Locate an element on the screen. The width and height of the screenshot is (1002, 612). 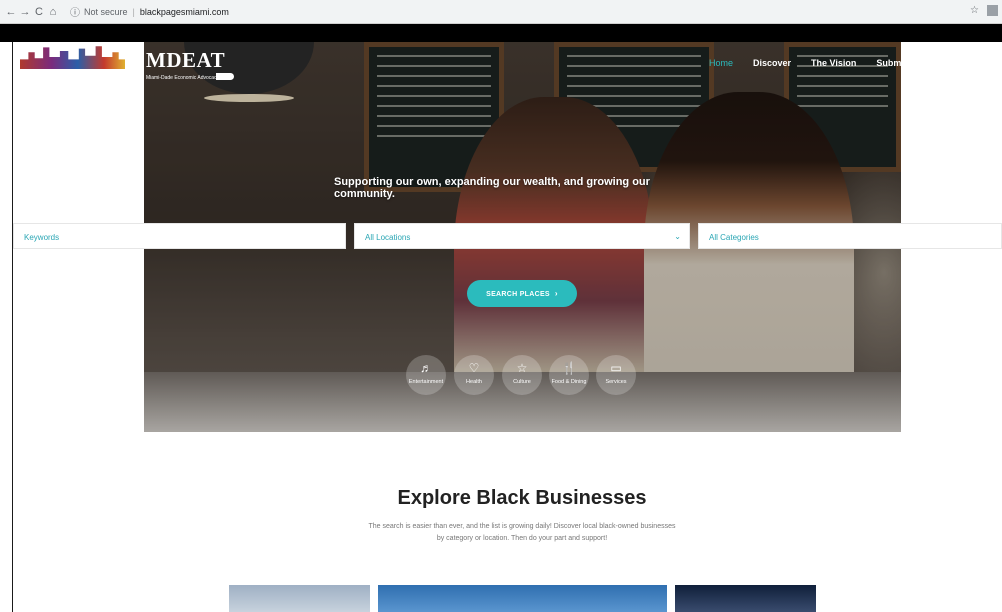
extension-icon is located at coordinates (992, 10).